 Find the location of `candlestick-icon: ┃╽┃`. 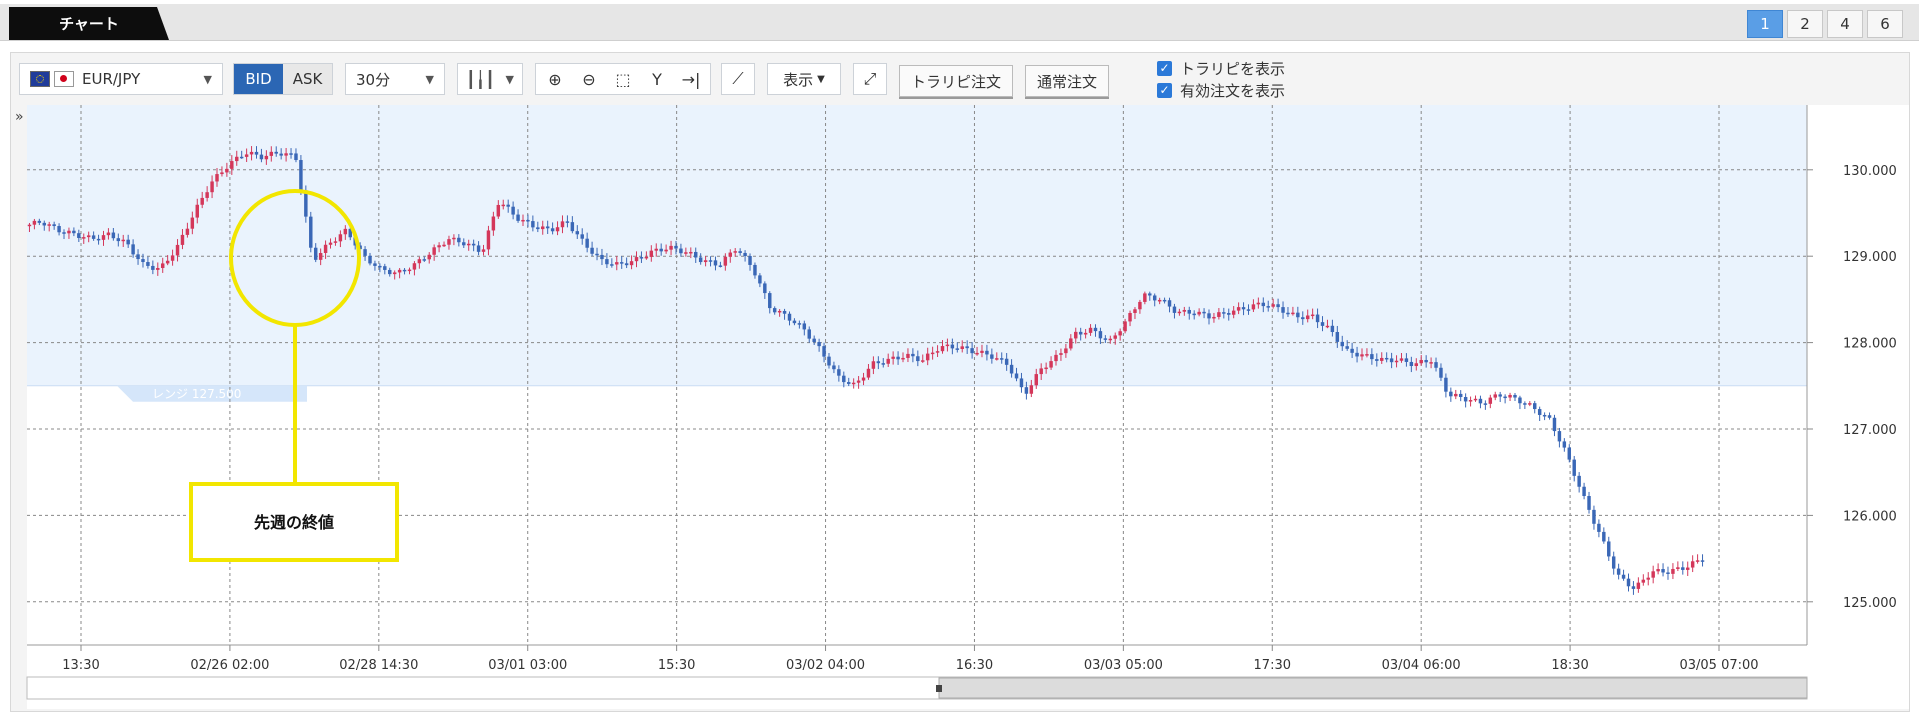

candlestick-icon: ┃╽┃ is located at coordinates (480, 79).